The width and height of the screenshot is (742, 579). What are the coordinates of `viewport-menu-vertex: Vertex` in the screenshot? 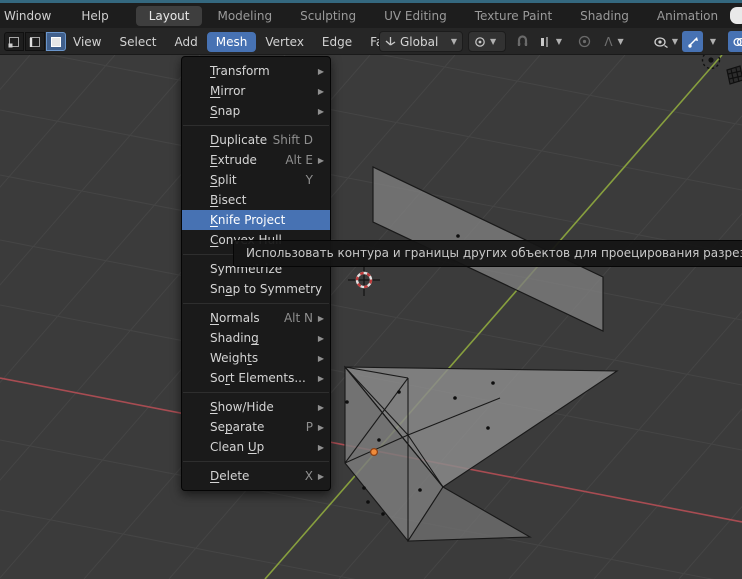 It's located at (284, 42).